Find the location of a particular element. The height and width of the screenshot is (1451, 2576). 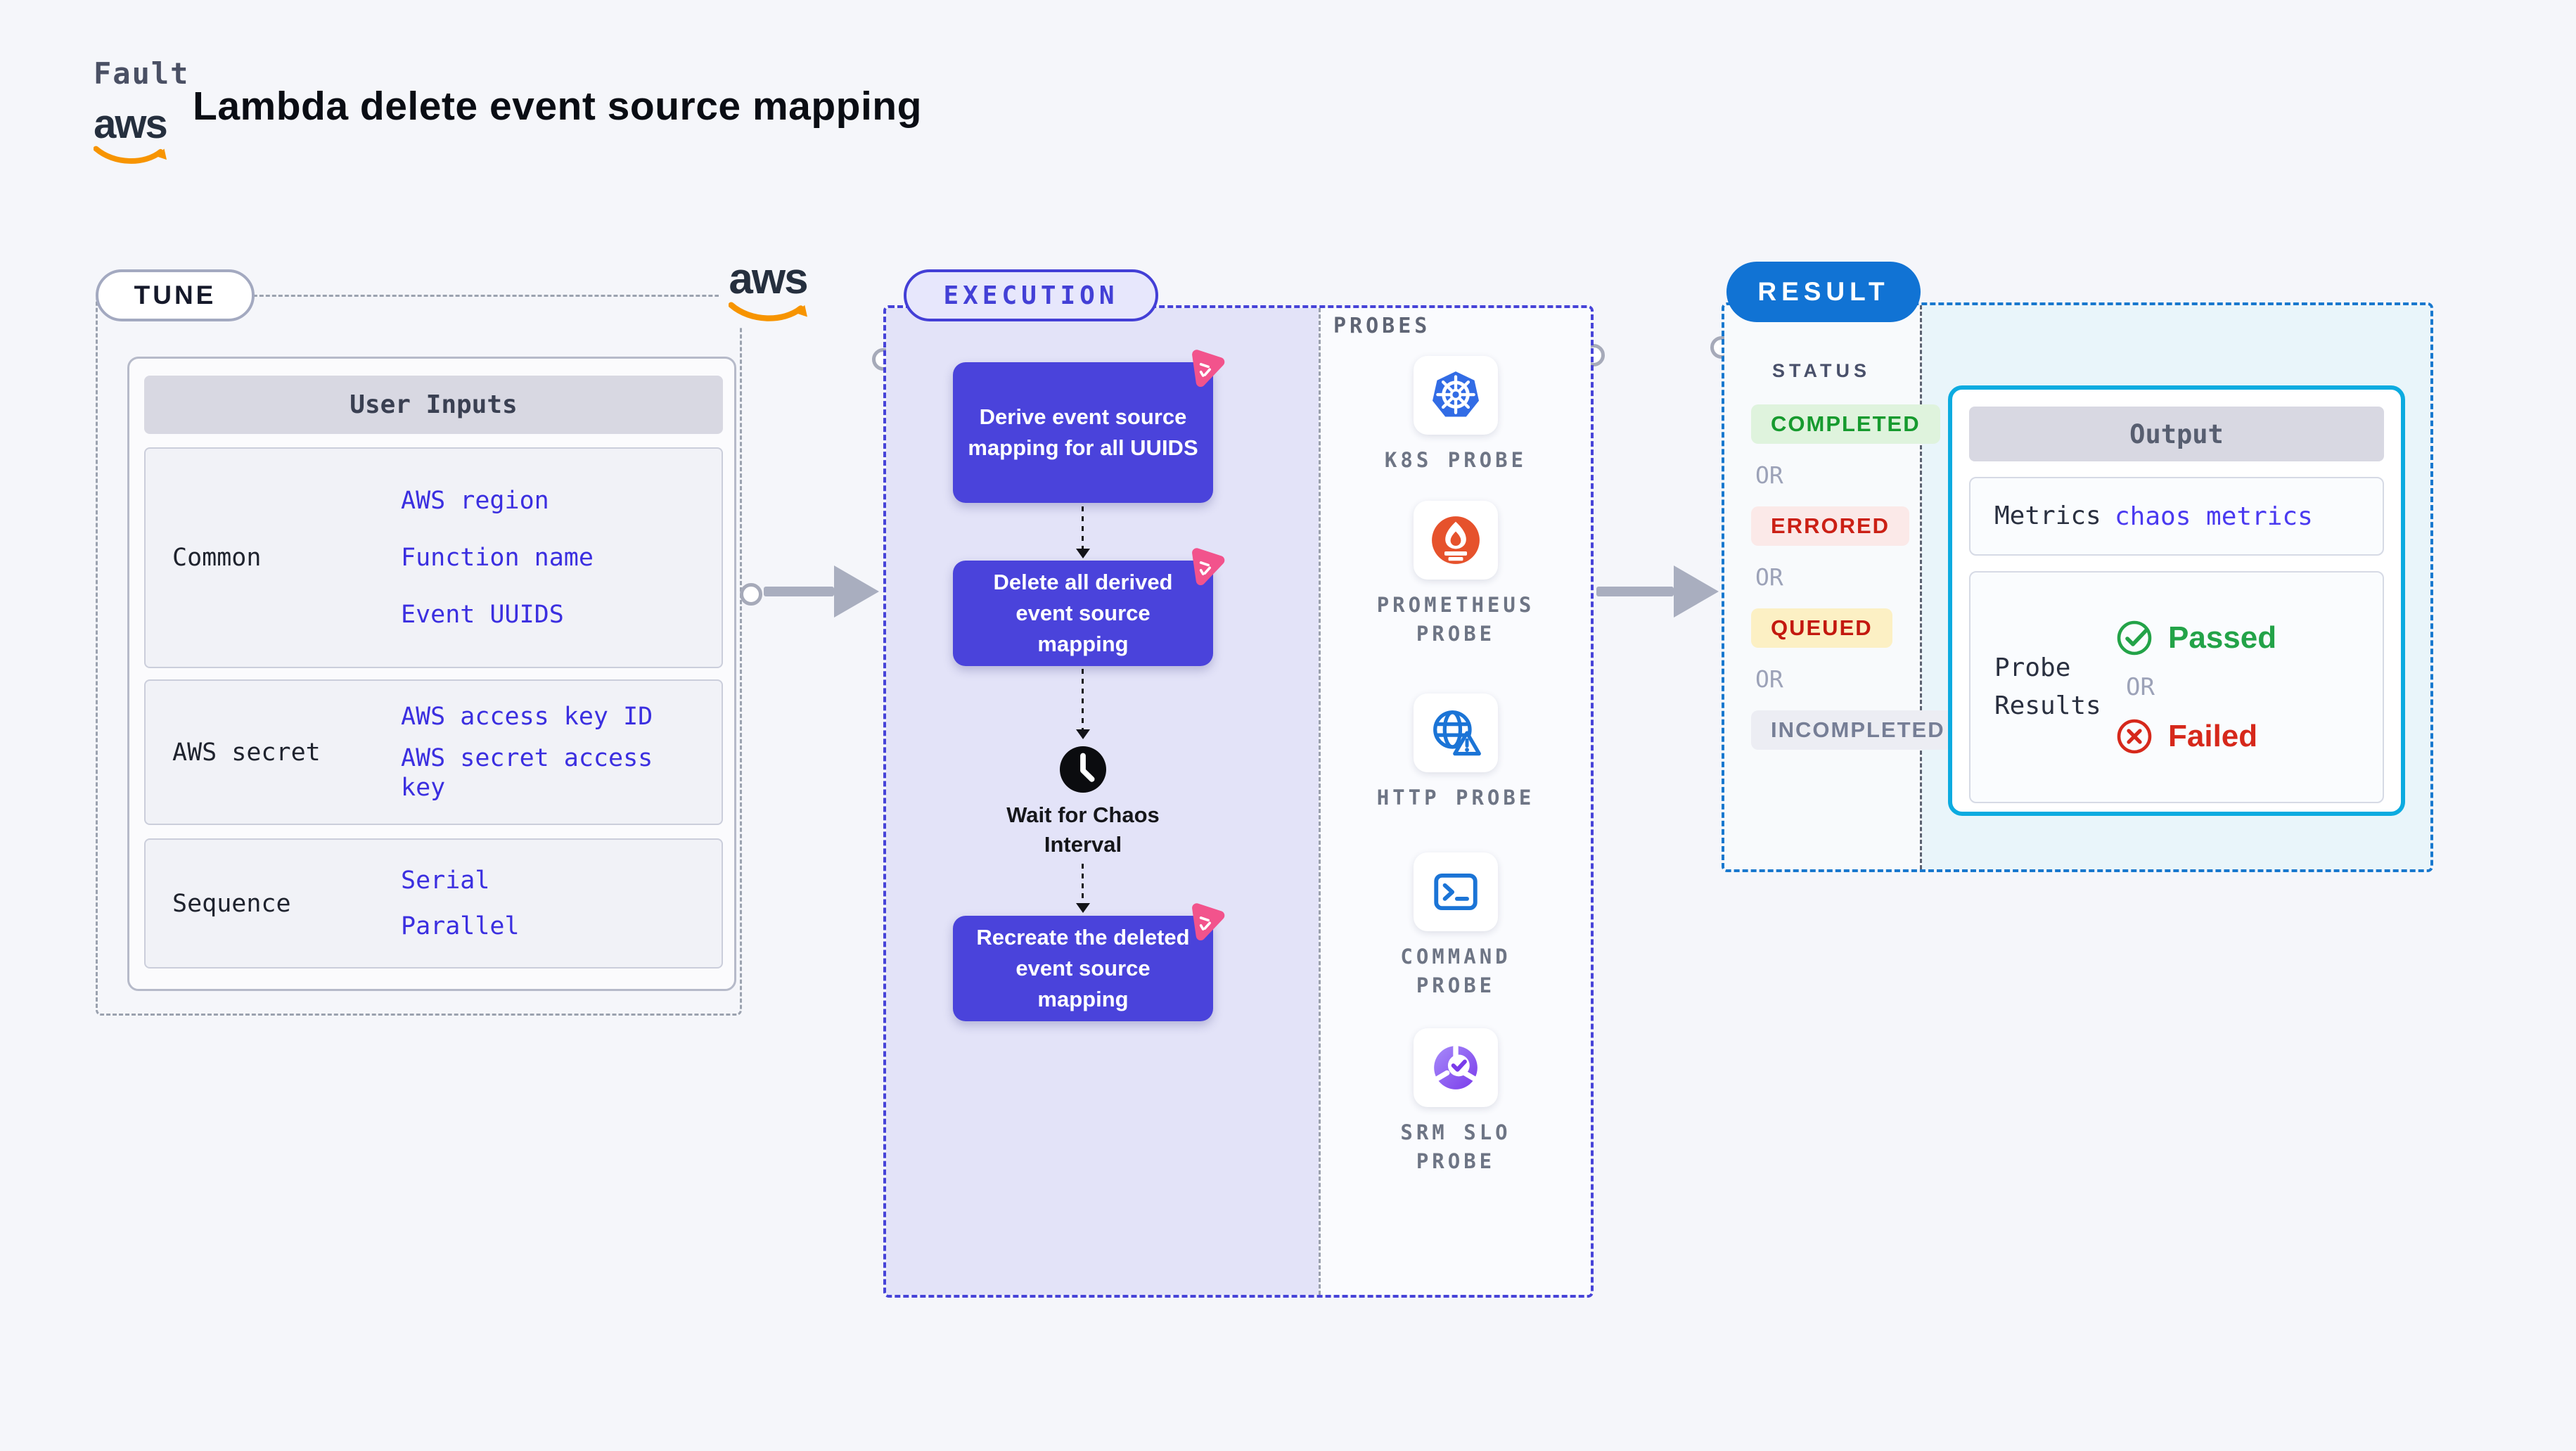

row-label: AWS secret is located at coordinates (246, 752).